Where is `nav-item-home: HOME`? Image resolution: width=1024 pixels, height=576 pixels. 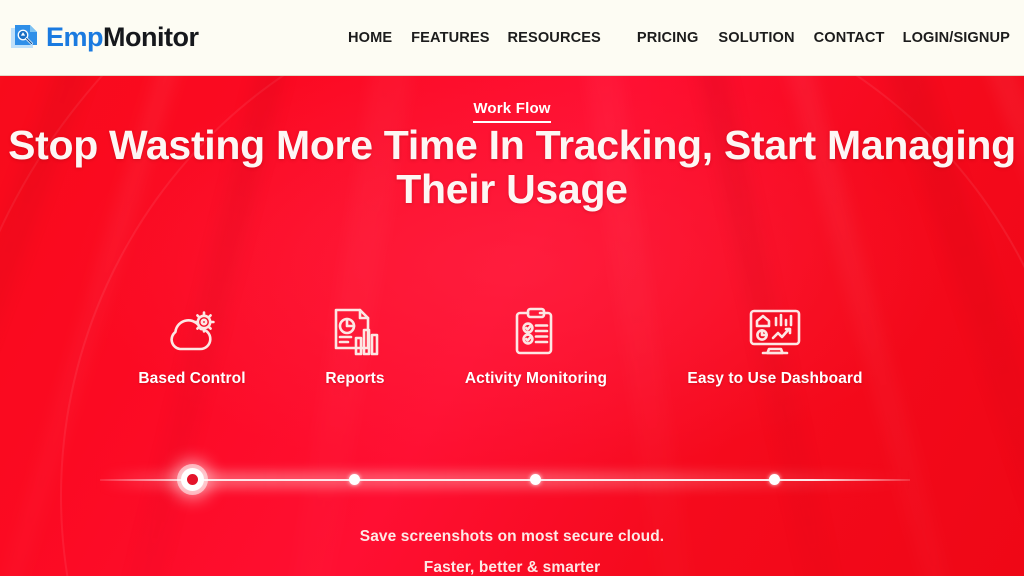 nav-item-home: HOME is located at coordinates (370, 38).